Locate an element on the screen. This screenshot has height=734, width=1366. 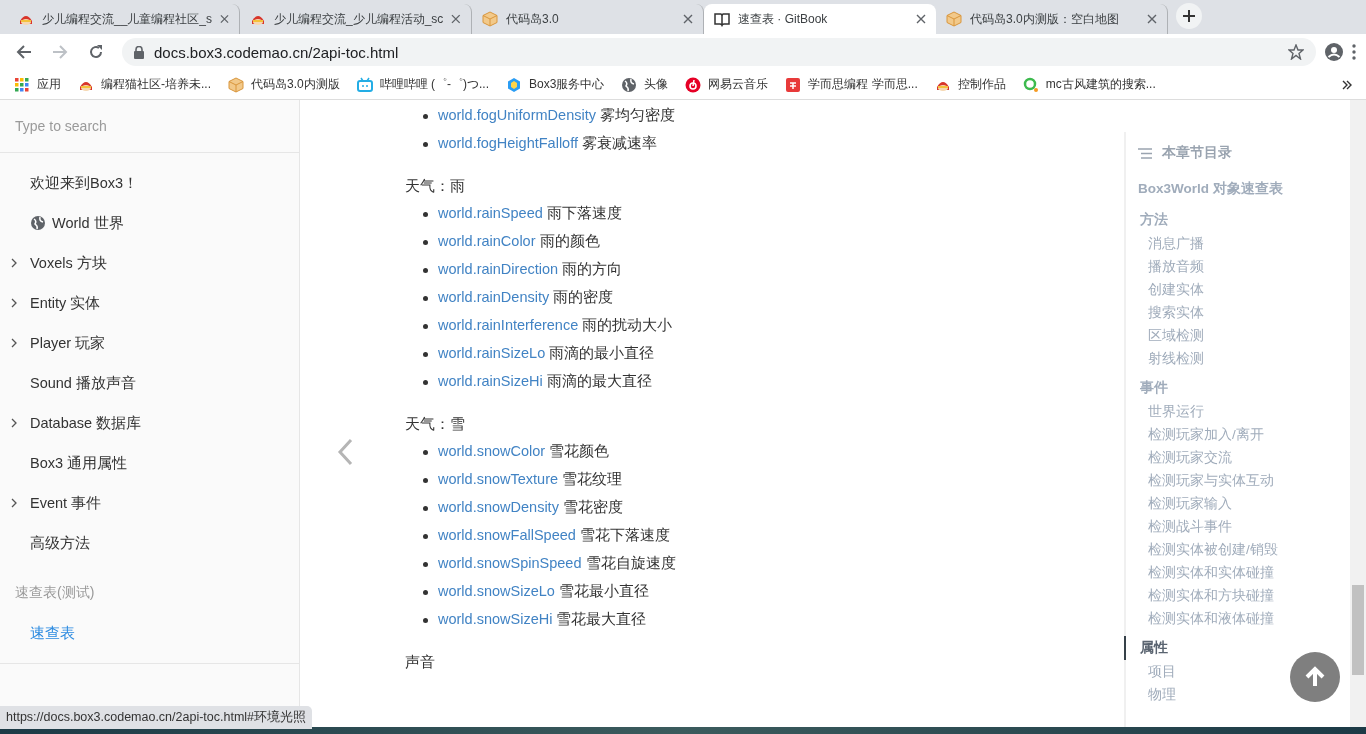
nav-item: Player 玩家 is located at coordinates (149, 343).